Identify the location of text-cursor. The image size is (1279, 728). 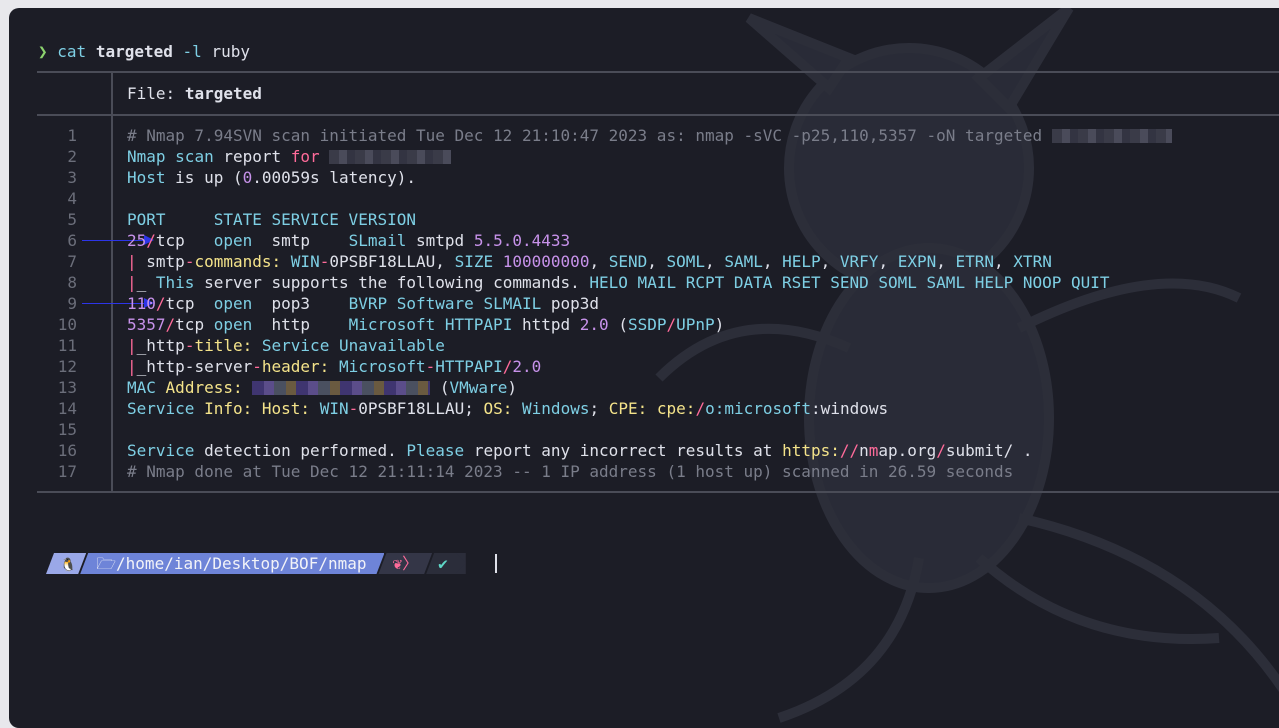
(496, 563).